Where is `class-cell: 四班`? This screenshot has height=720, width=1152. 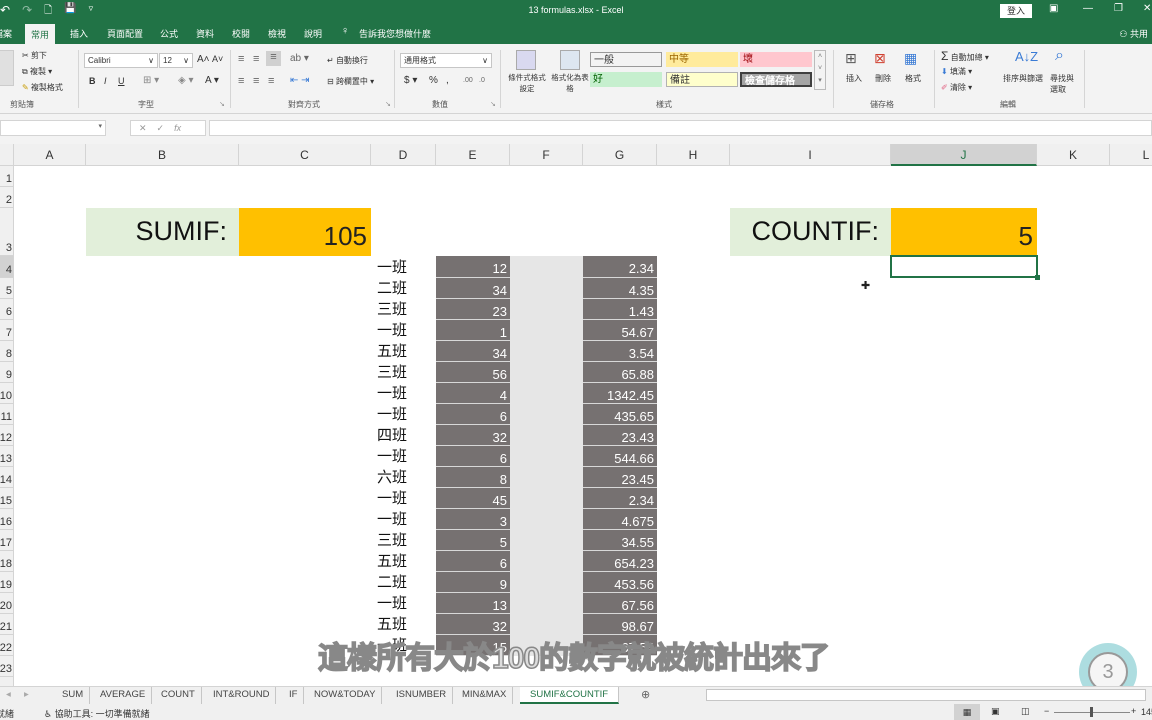
class-cell: 四班 is located at coordinates (389, 435).